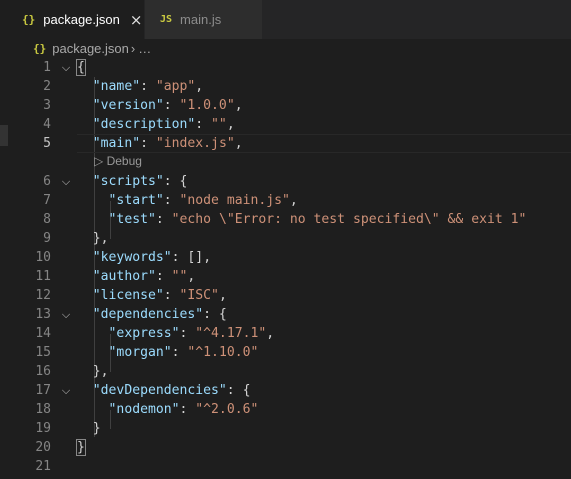 This screenshot has width=571, height=479. Describe the element at coordinates (81, 67) in the screenshot. I see `bracket: {` at that location.